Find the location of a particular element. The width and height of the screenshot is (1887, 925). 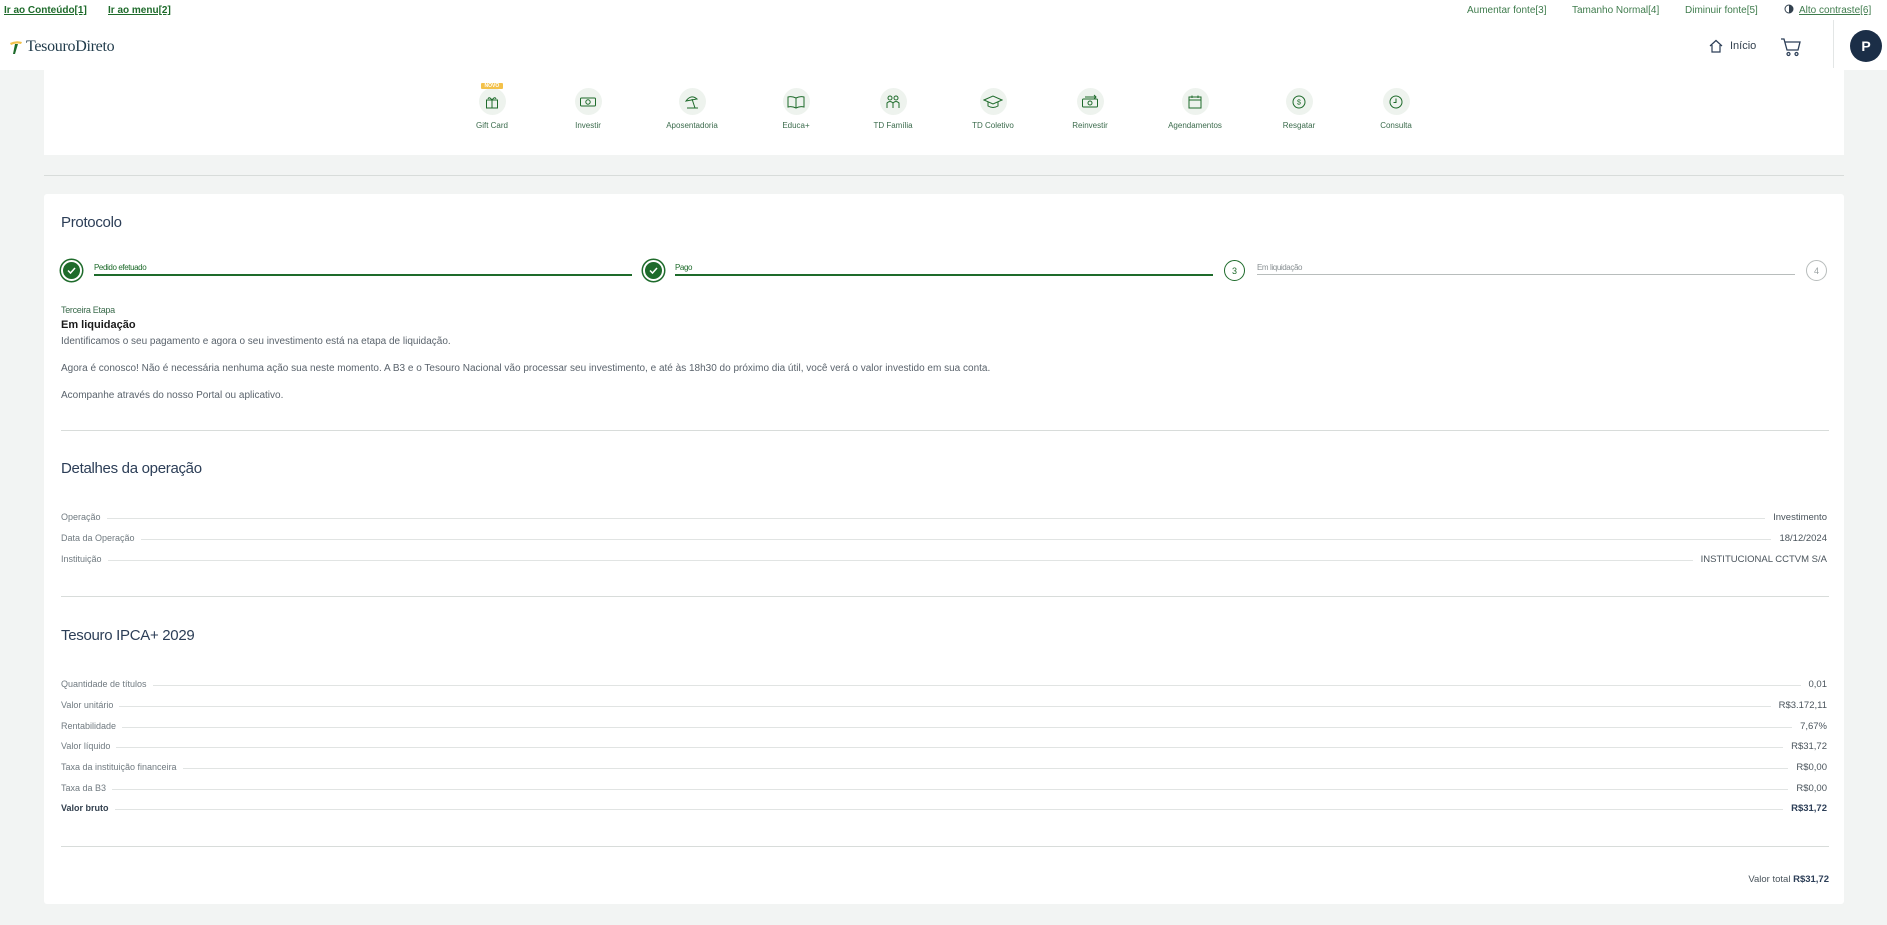

row-value: 0,01 is located at coordinates (1813, 684).